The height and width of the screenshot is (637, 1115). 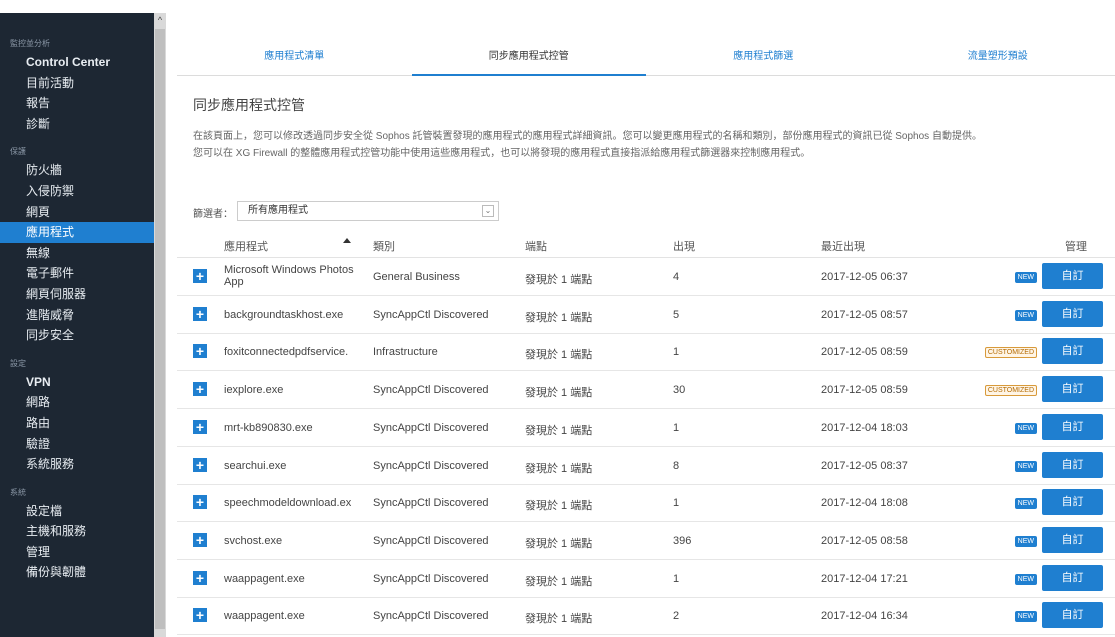 What do you see at coordinates (368, 211) in the screenshot?
I see `filter-select: 所有應用程式 ⌄` at bounding box center [368, 211].